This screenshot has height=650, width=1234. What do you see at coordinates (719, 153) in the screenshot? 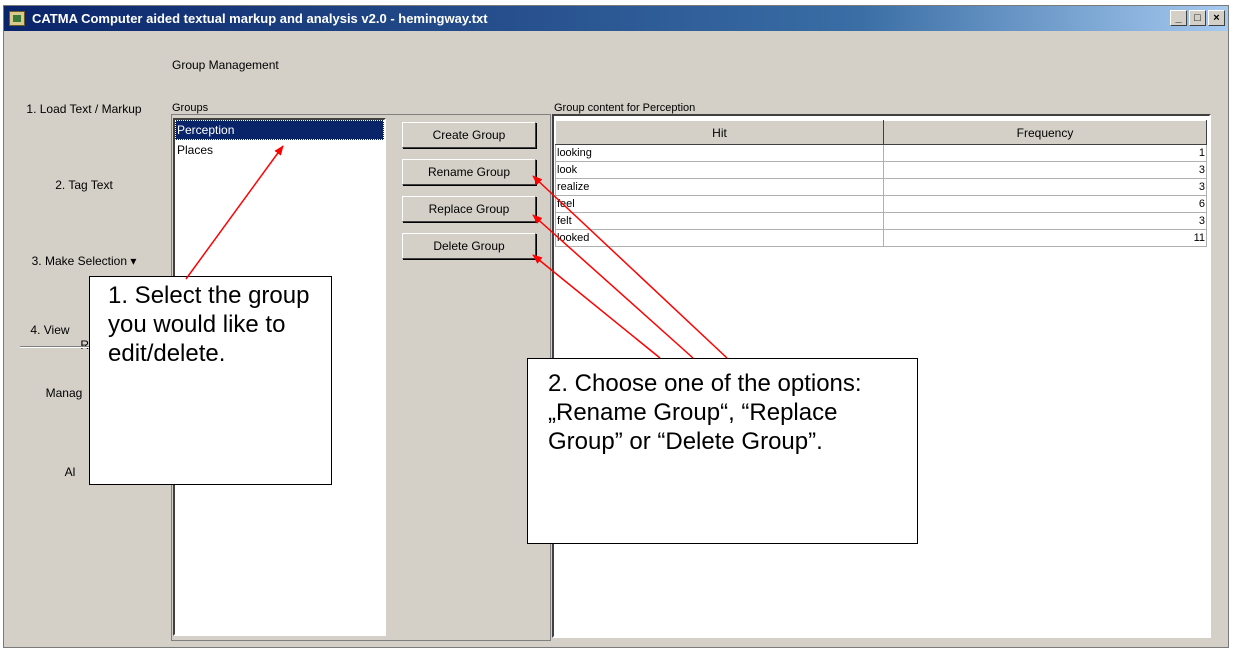
I see `hit-cell: looking` at bounding box center [719, 153].